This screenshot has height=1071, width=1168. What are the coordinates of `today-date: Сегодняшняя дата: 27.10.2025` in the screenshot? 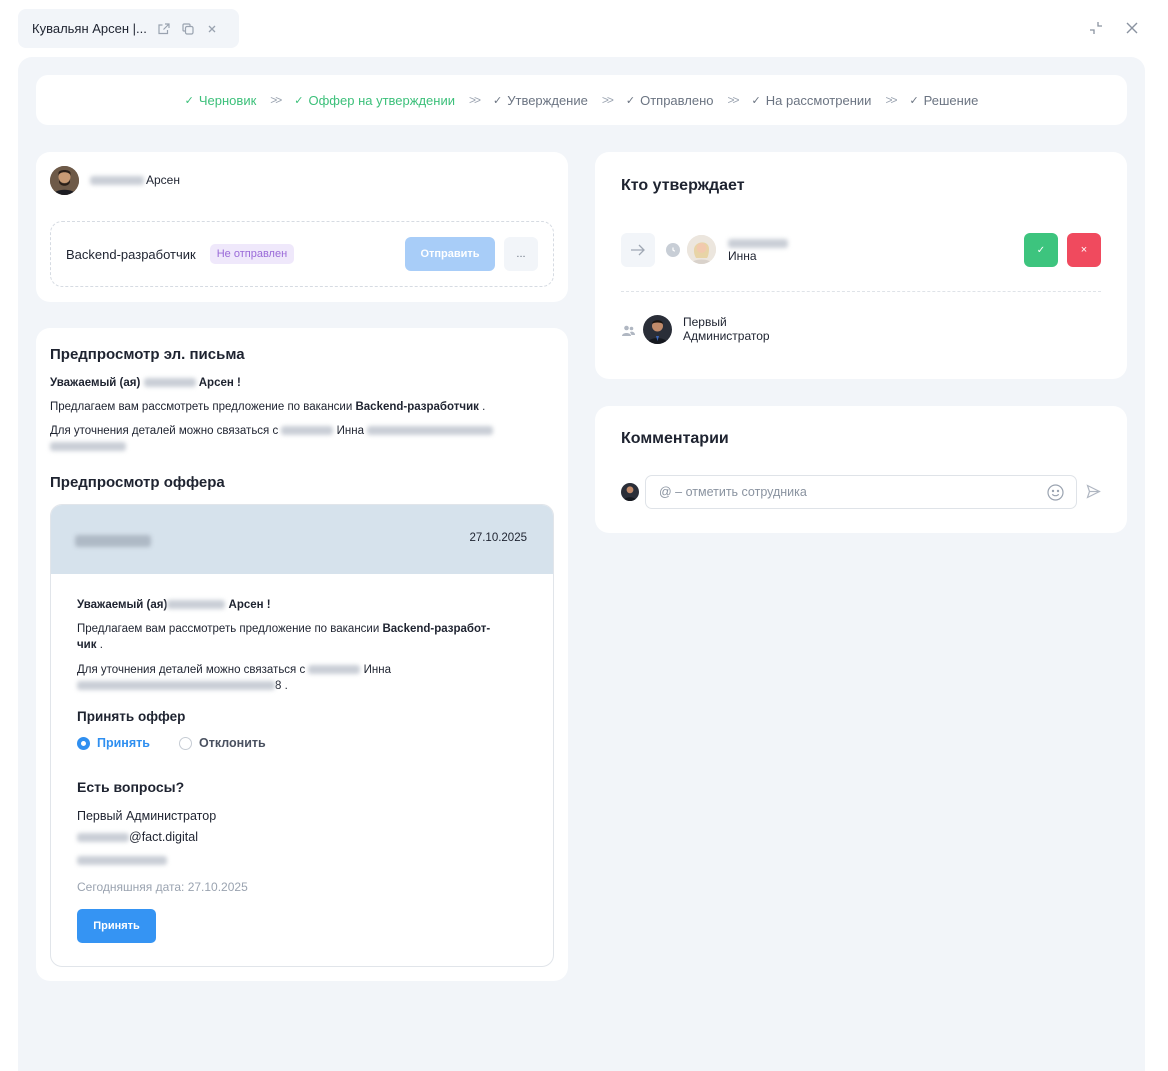 It's located at (162, 887).